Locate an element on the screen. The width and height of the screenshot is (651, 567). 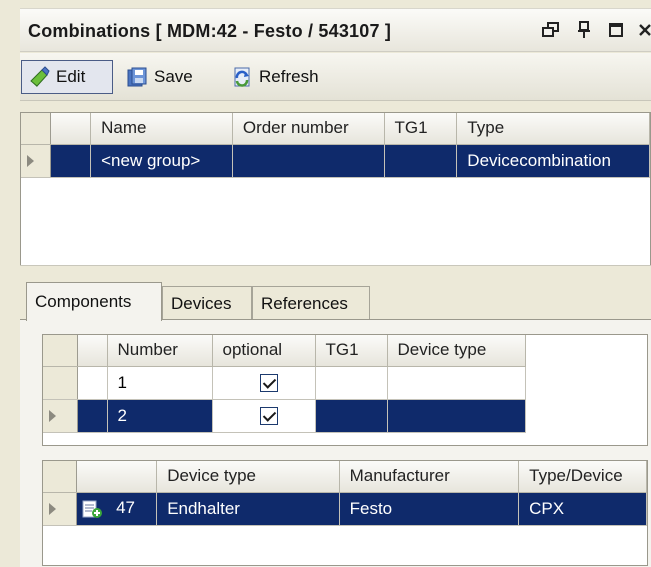
tab-references-label: References is located at coordinates (304, 303).